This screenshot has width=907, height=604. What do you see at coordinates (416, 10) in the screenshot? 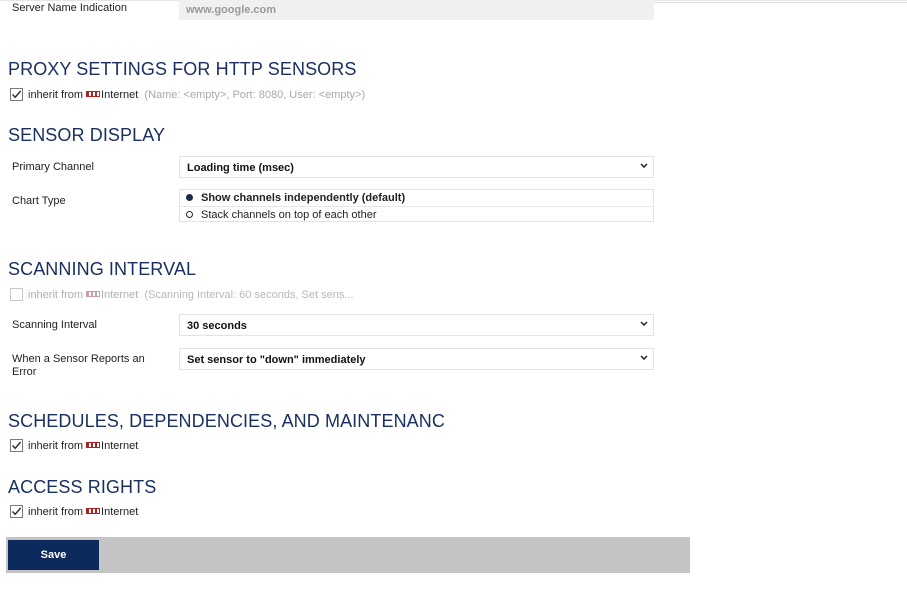
I see `sni-field: www.google.com` at bounding box center [416, 10].